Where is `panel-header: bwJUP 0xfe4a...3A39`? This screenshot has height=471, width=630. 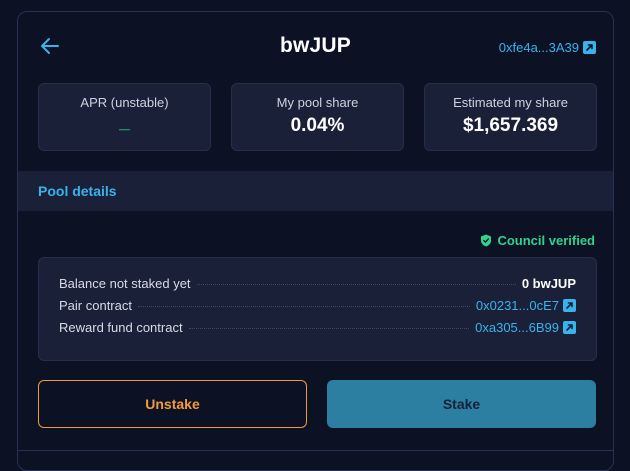 panel-header: bwJUP 0xfe4a...3A39 is located at coordinates (315, 47).